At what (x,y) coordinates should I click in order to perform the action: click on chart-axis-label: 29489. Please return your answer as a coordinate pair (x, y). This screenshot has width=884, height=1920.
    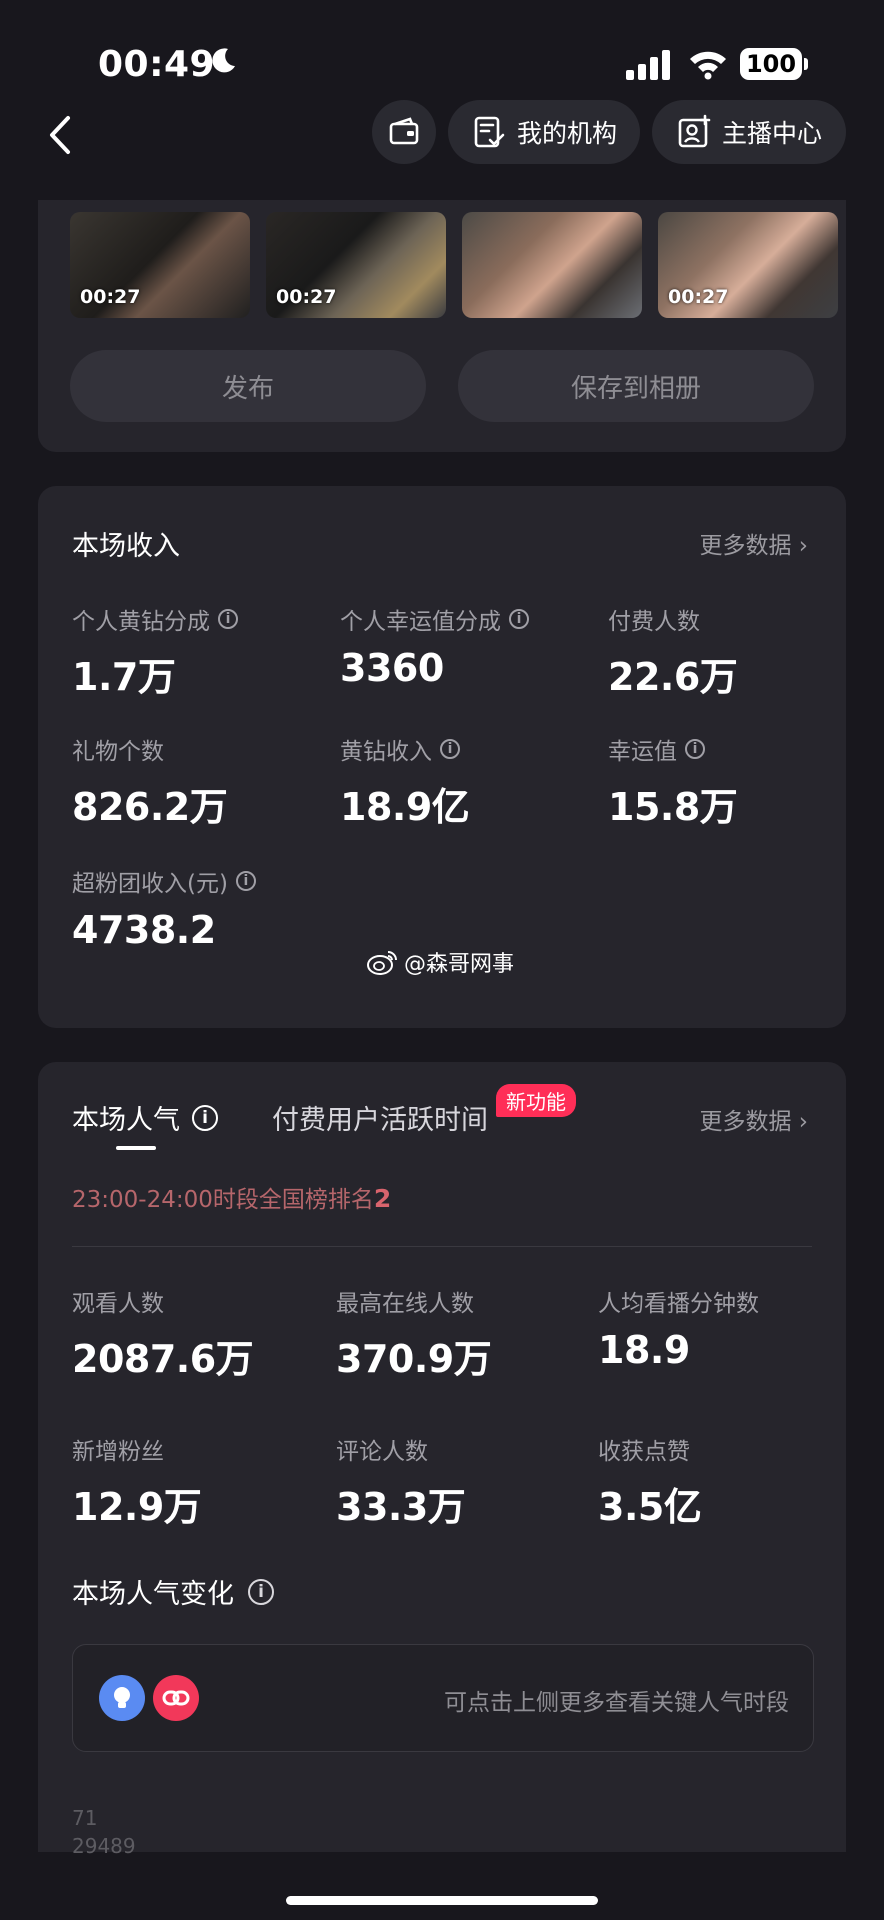
    Looking at the image, I should click on (104, 1846).